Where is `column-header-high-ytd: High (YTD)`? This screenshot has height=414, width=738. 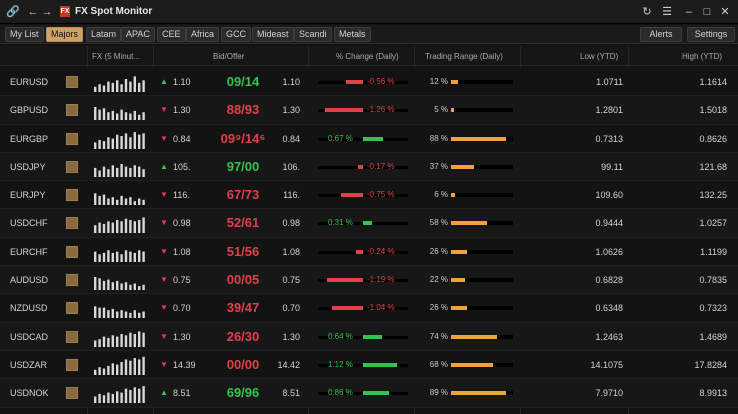
column-header-high-ytd: High (YTD) is located at coordinates (702, 56).